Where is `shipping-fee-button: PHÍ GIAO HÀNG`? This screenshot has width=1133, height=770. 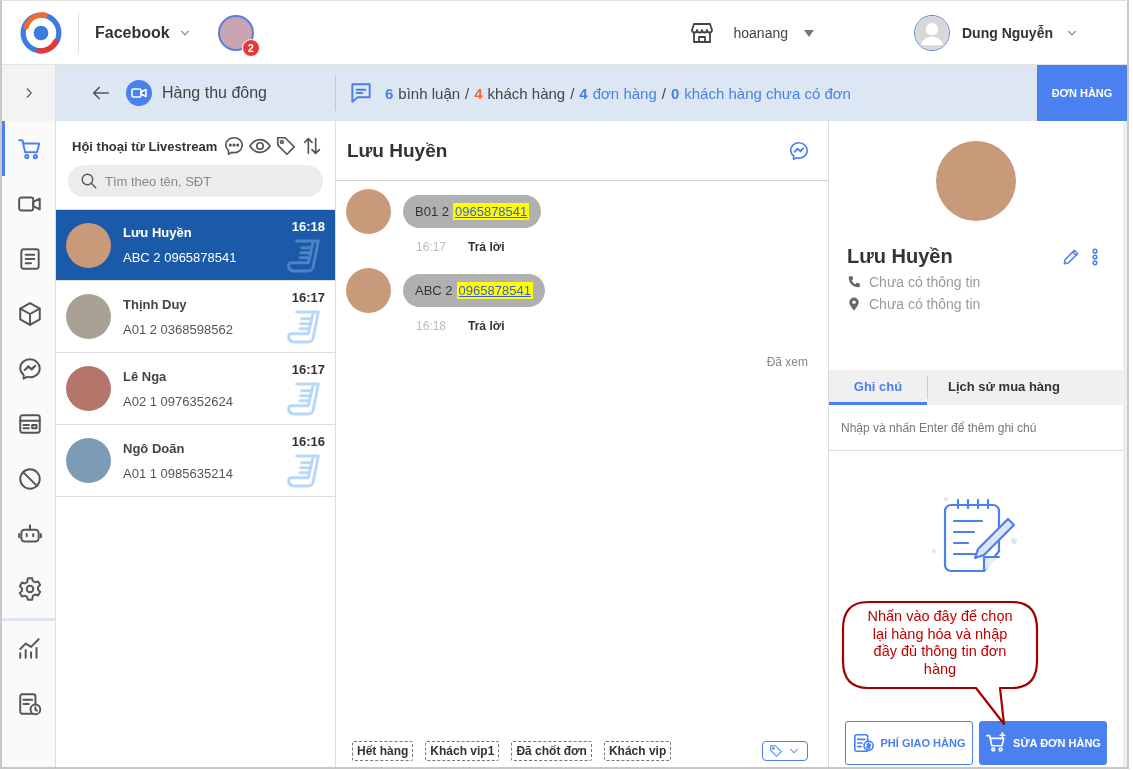
shipping-fee-button: PHÍ GIAO HÀNG is located at coordinates (909, 743).